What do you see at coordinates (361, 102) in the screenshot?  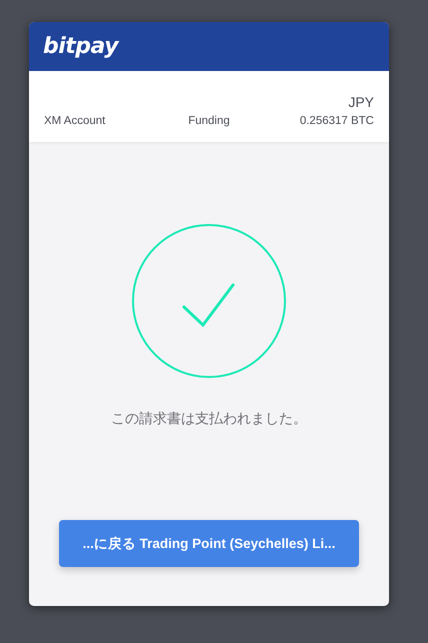 I see `fiat-currency: JPY` at bounding box center [361, 102].